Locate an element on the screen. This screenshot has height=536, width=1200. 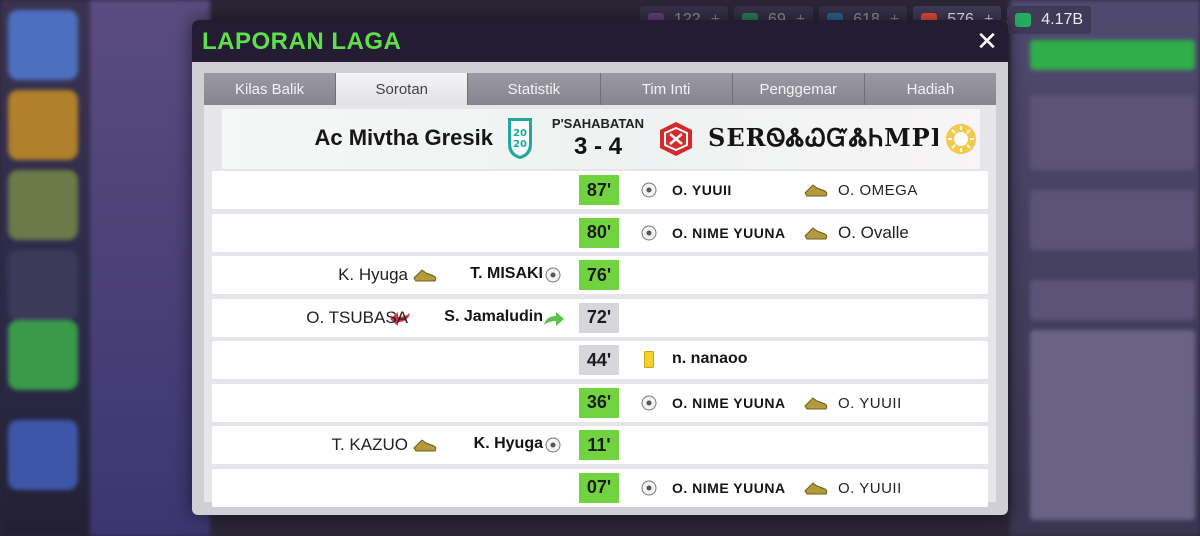
event-row: 11' K. Hyuga T. KAZUO is located at coordinates (600, 445).